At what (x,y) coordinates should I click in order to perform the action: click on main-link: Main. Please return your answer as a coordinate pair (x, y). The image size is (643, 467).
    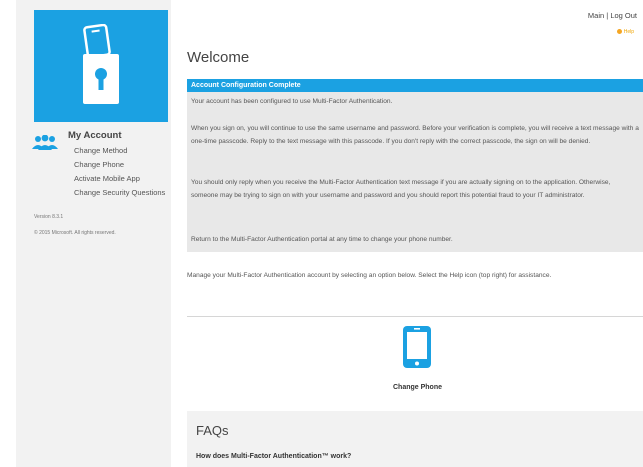
    Looking at the image, I should click on (596, 15).